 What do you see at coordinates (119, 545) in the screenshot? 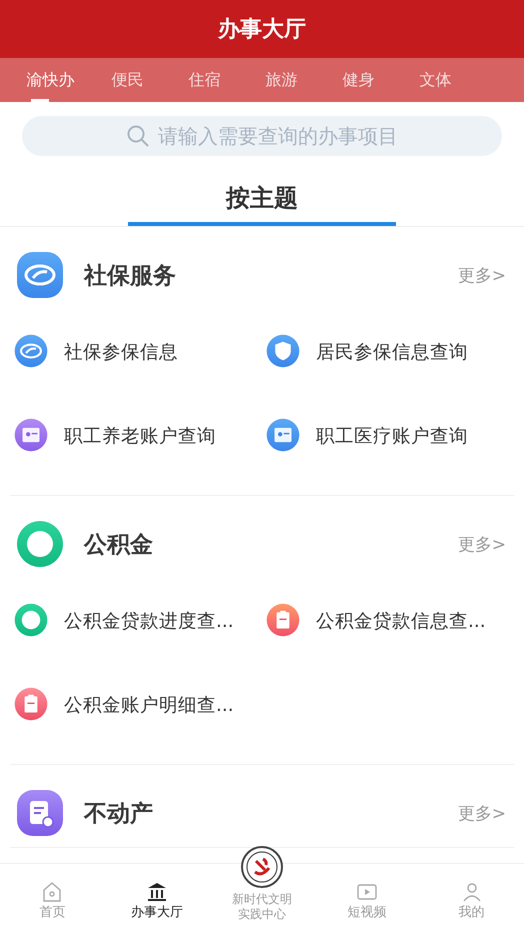
I see `section-title: 公积金` at bounding box center [119, 545].